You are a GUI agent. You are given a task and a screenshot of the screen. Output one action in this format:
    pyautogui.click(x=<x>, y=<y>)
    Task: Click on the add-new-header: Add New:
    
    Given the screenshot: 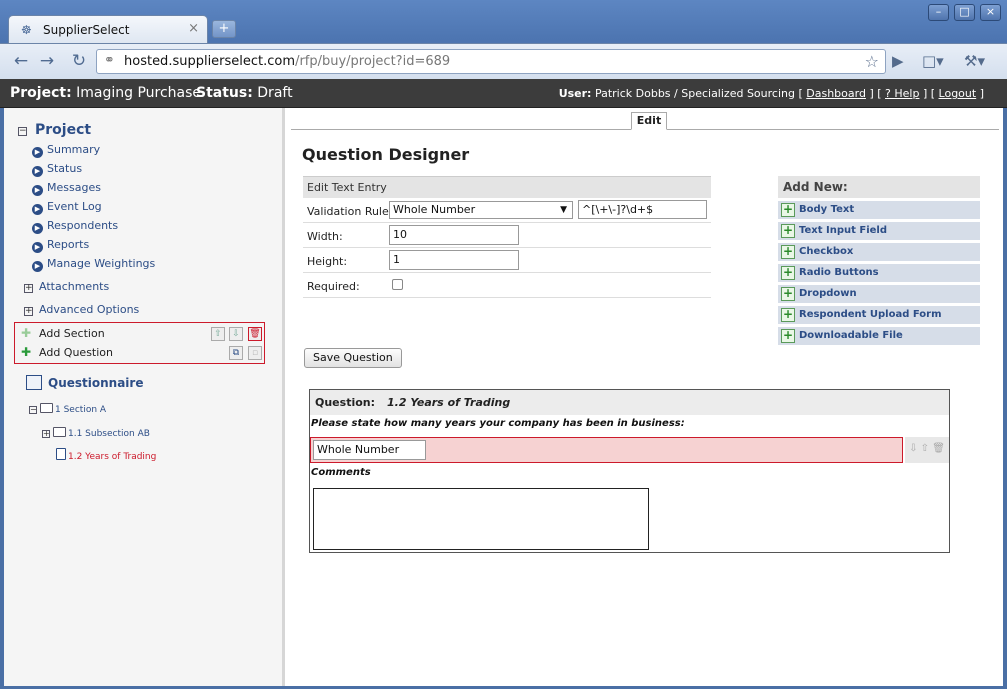 What is the action you would take?
    pyautogui.click(x=879, y=187)
    